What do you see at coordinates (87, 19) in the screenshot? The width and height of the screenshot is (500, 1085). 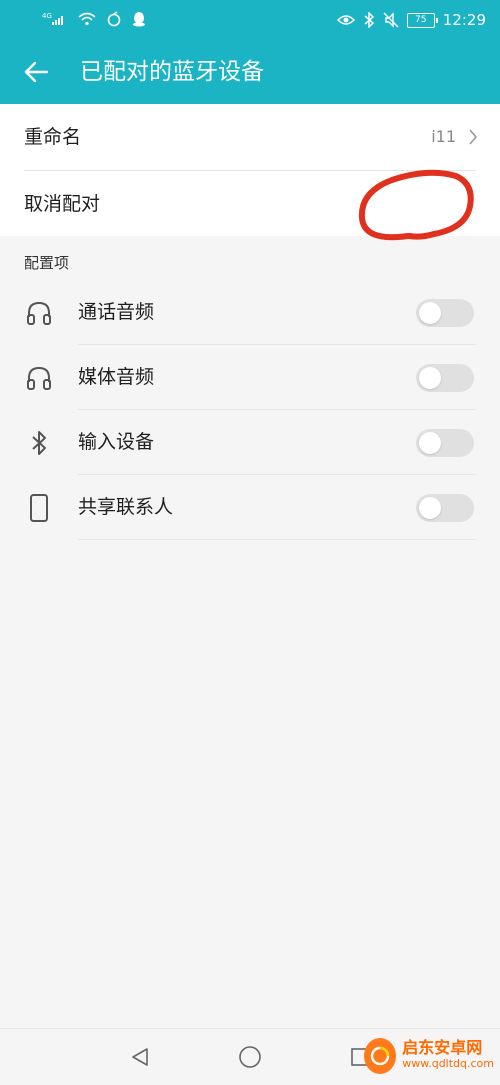 I see `wifi-icon` at bounding box center [87, 19].